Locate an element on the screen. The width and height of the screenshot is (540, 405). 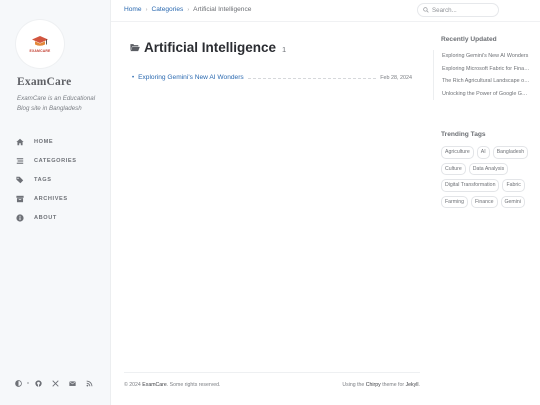
sidebar-item-categories: CATEGORIES is located at coordinates (60, 160).